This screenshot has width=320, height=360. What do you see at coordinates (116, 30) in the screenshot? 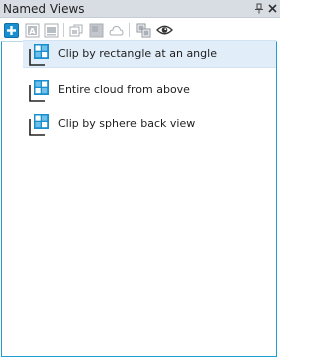
I see `cloud-view-icon` at bounding box center [116, 30].